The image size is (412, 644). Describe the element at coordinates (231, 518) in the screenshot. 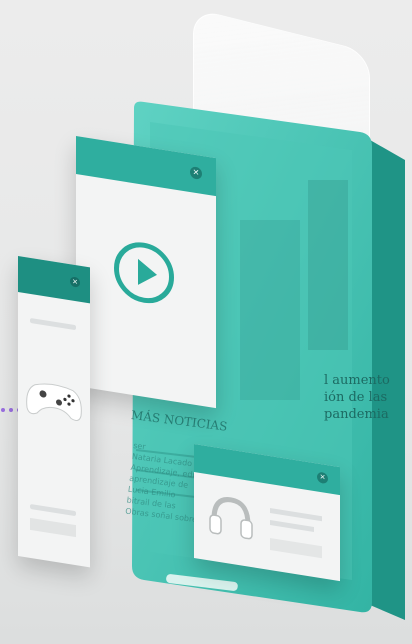

I see `headphones-icon` at that location.